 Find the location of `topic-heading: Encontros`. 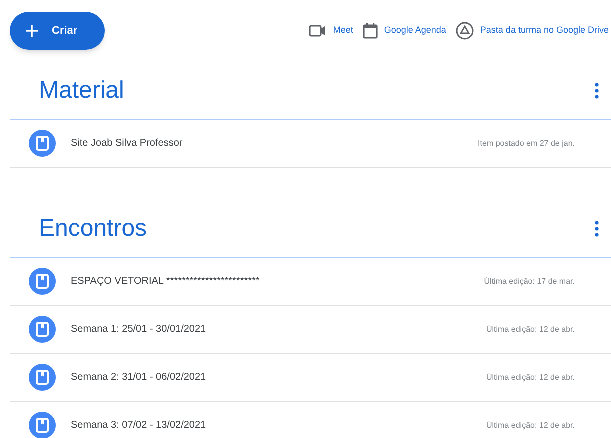

topic-heading: Encontros is located at coordinates (93, 229).